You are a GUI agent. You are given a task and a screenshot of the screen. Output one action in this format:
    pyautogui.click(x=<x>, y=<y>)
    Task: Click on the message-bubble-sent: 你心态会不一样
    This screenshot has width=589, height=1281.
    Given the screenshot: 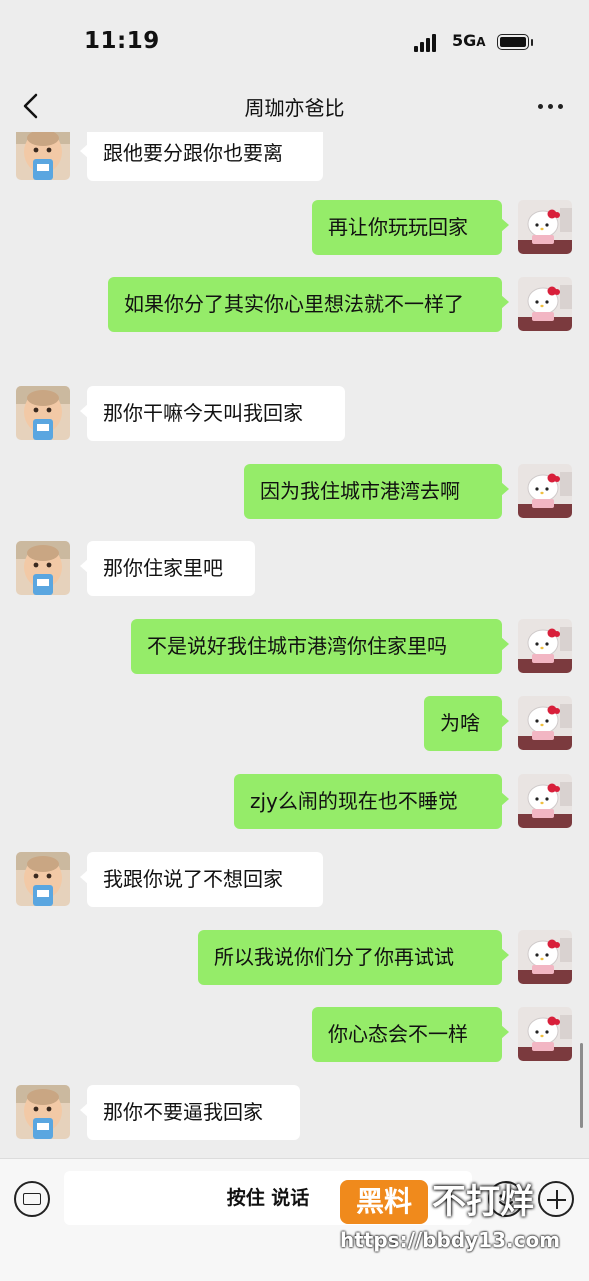 What is the action you would take?
    pyautogui.click(x=410, y=1034)
    